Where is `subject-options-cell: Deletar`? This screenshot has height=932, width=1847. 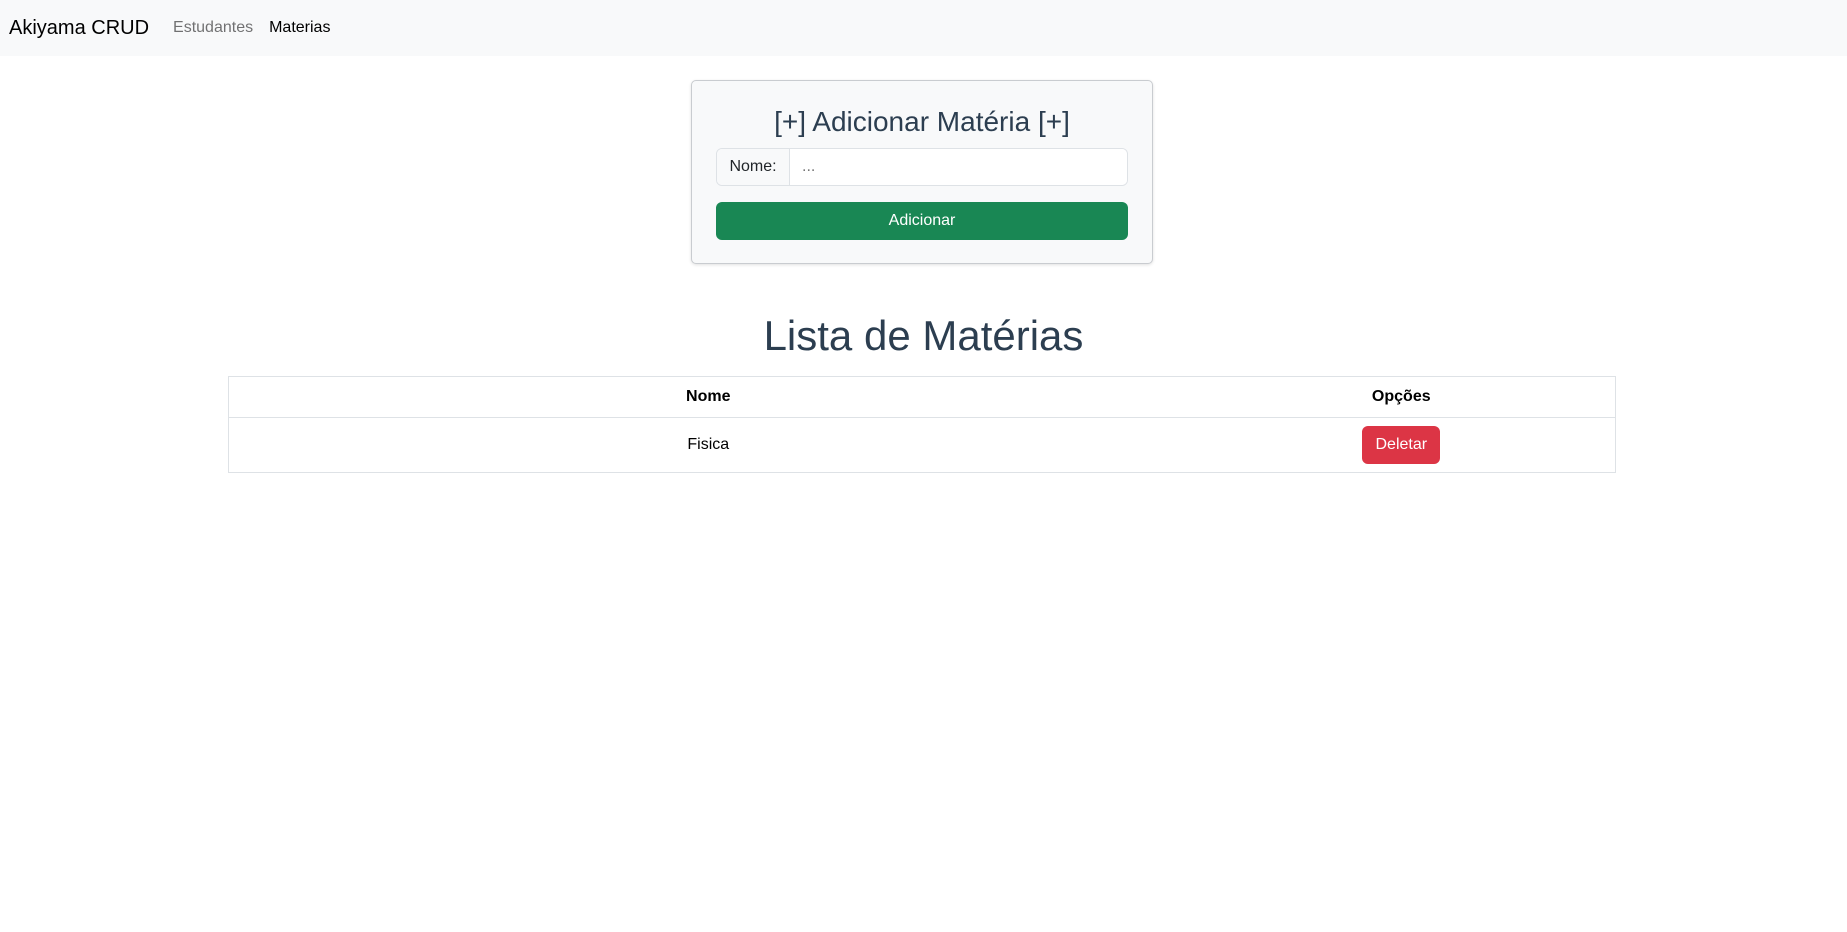 subject-options-cell: Deletar is located at coordinates (1401, 445).